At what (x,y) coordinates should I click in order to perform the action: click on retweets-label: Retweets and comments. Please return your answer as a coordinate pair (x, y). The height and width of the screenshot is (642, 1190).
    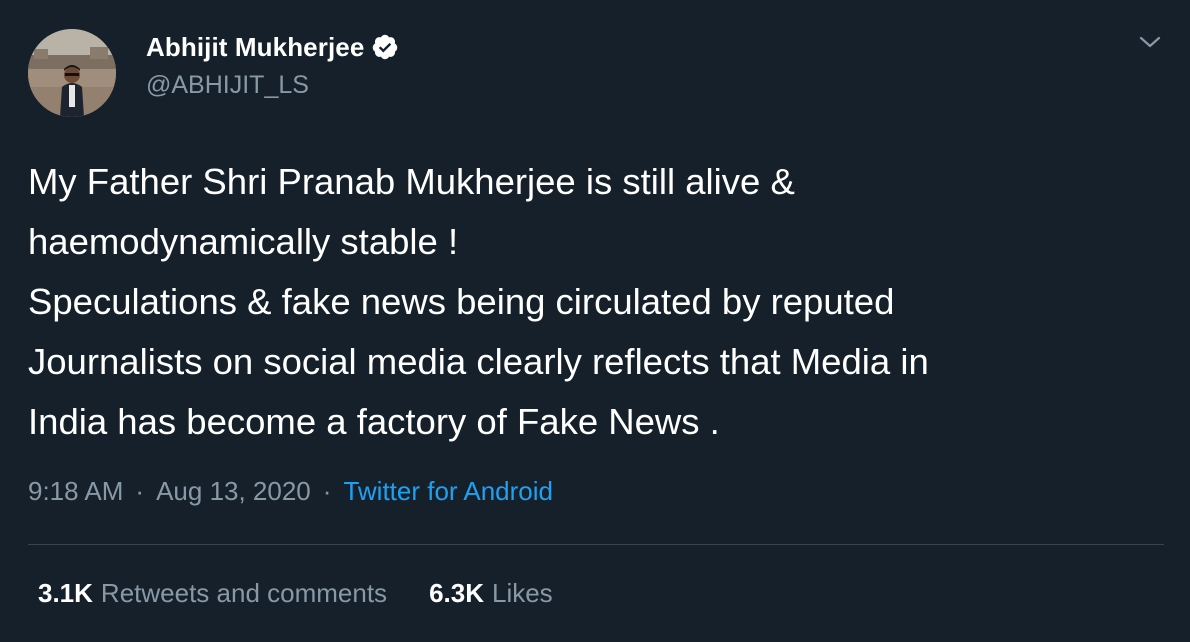
    Looking at the image, I should click on (244, 593).